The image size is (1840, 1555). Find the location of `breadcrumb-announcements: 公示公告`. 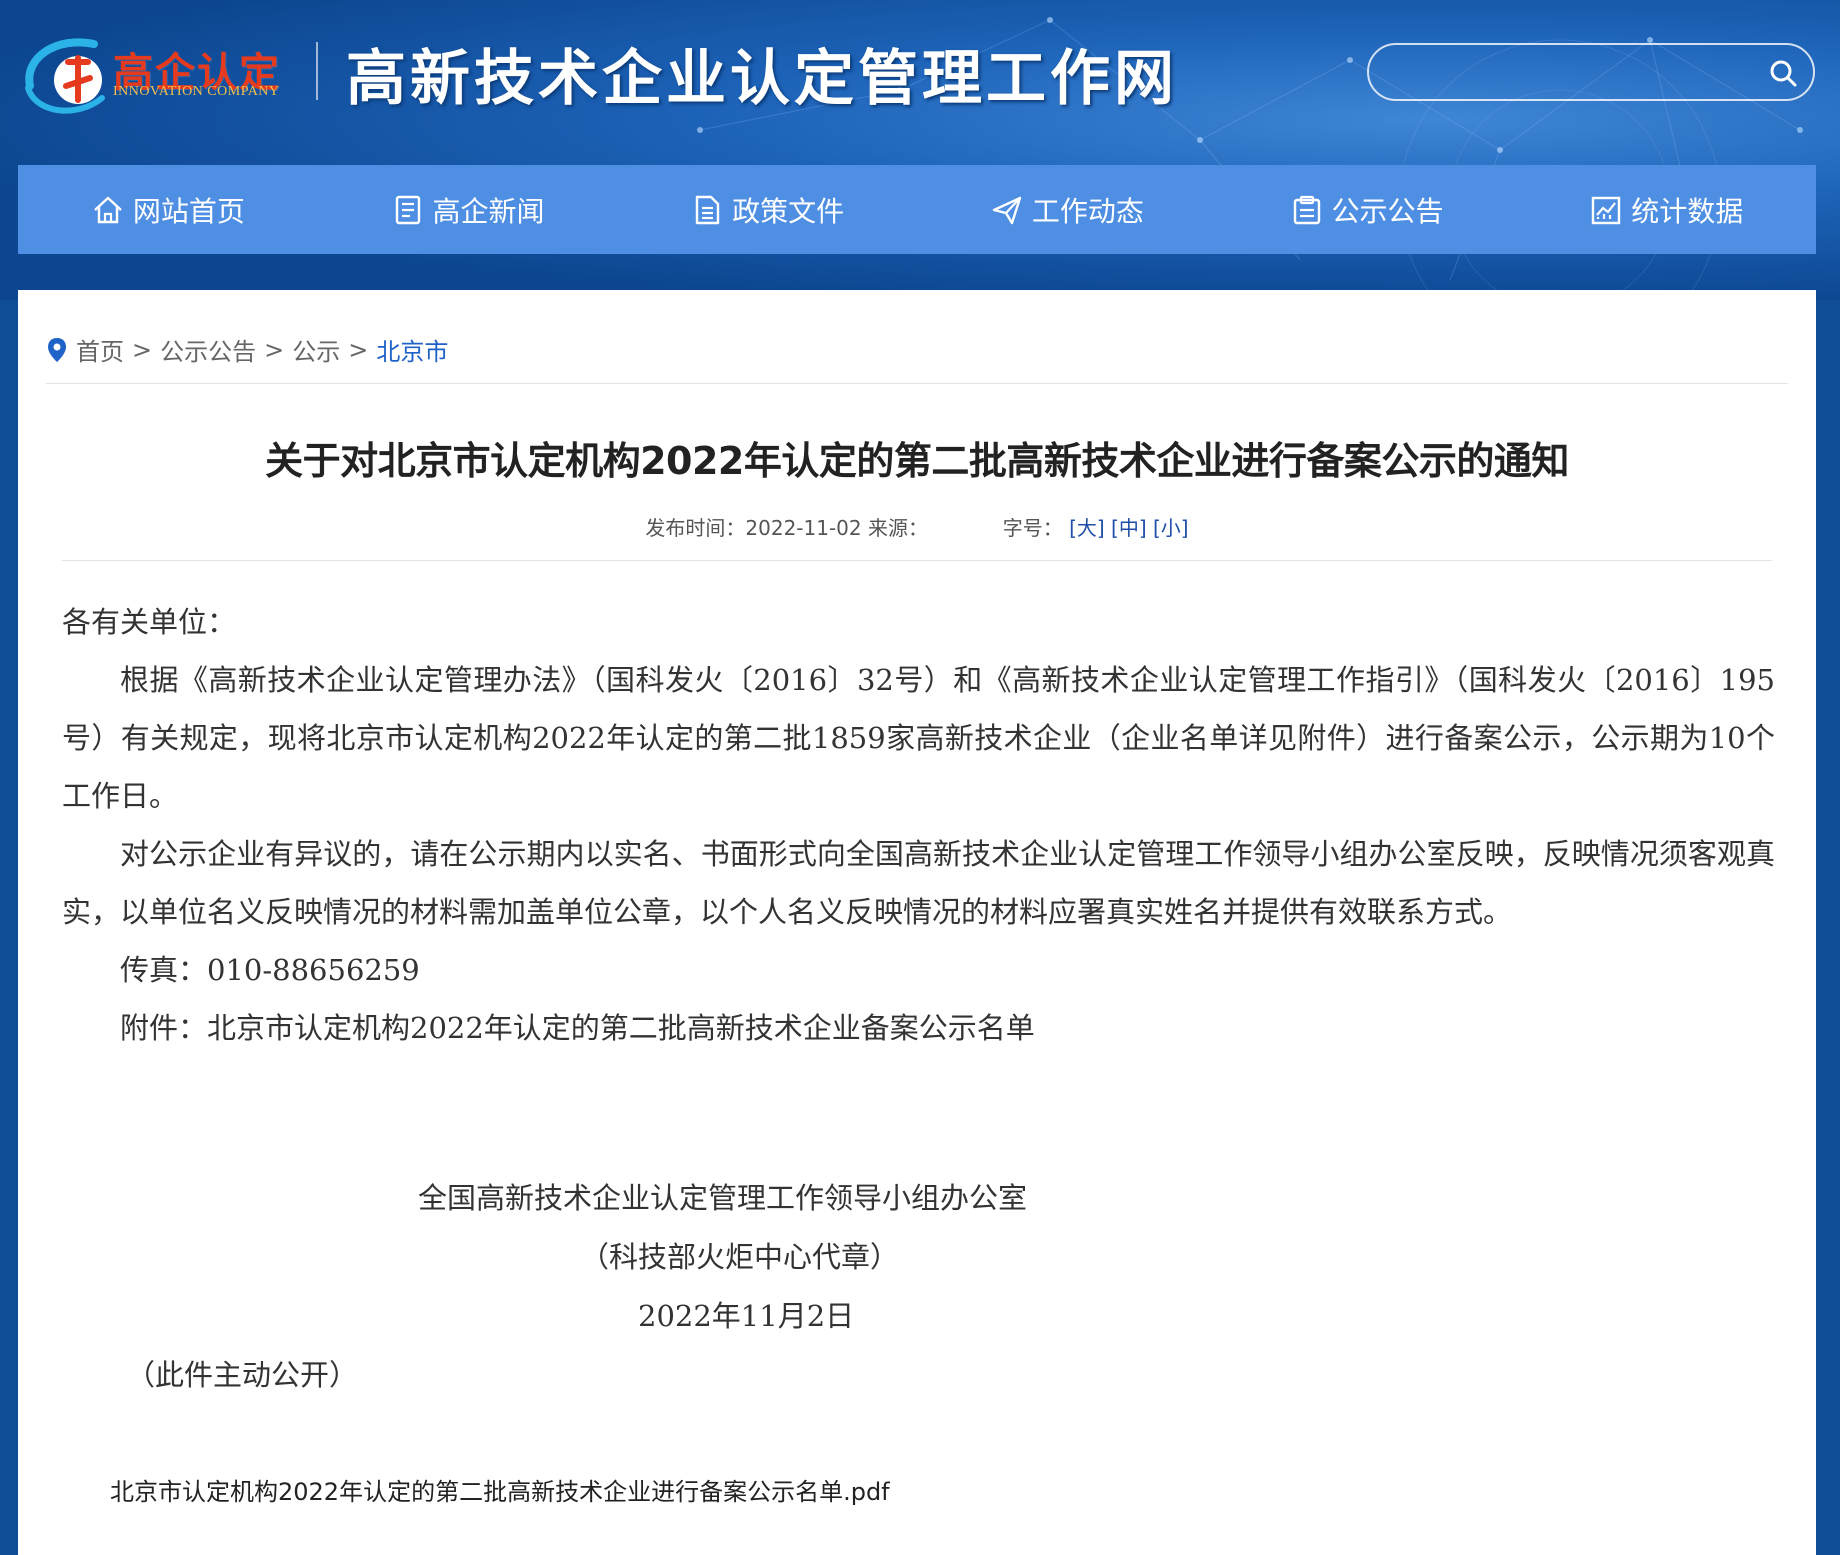

breadcrumb-announcements: 公示公告 is located at coordinates (208, 349).